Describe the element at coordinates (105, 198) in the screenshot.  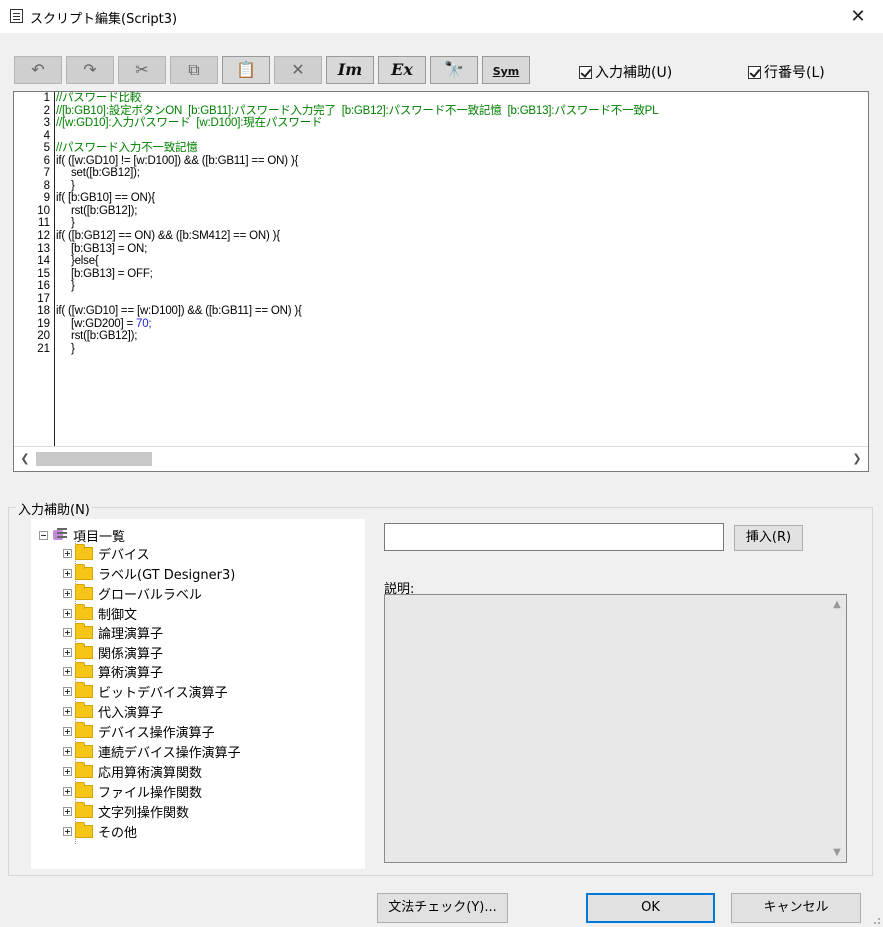
I see `code-line: if( [b:GB10] == ON){` at that location.